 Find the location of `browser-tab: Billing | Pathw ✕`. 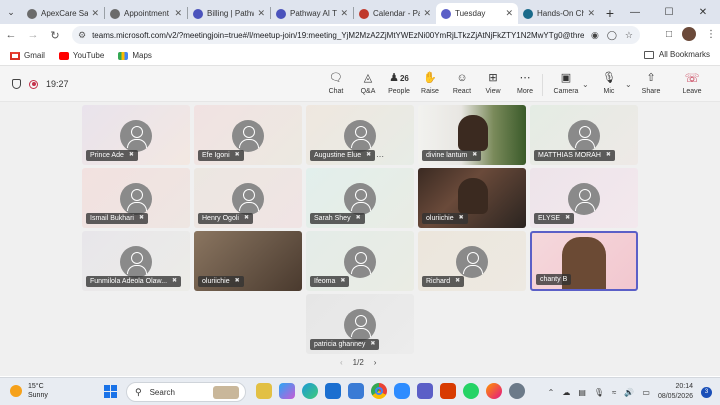

browser-tab: Billing | Pathw ✕ is located at coordinates (229, 13).